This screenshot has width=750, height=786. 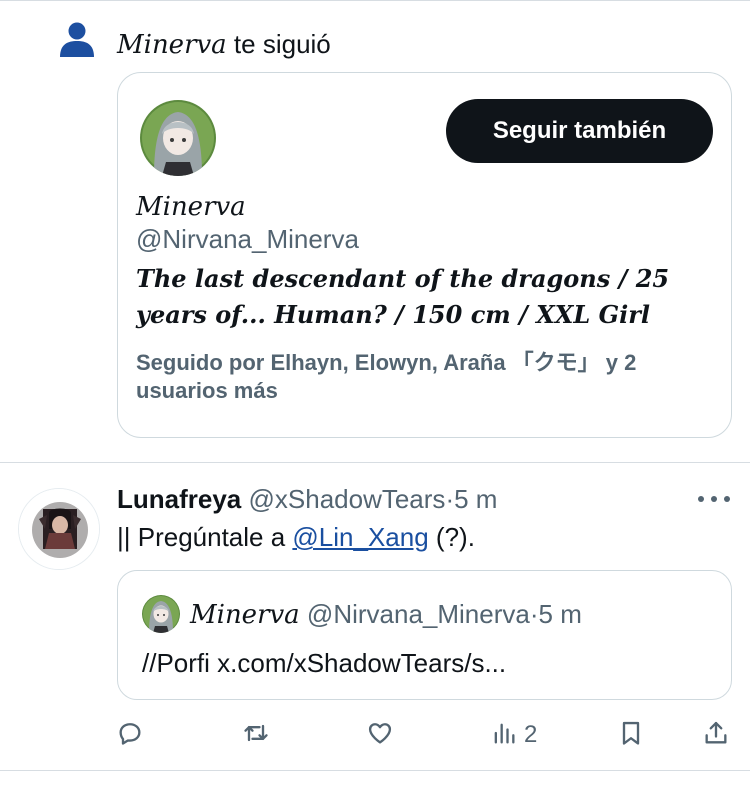 I want to click on follow-notification: Minerva te siguió, so click(x=375, y=44).